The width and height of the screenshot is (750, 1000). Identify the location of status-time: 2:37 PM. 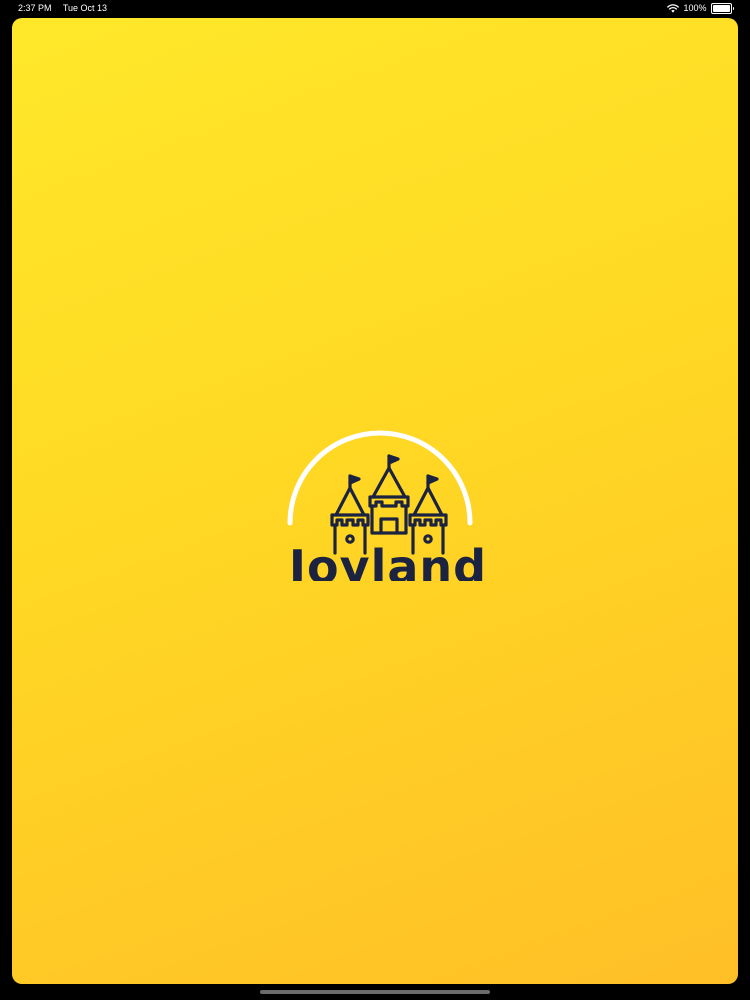
(35, 8).